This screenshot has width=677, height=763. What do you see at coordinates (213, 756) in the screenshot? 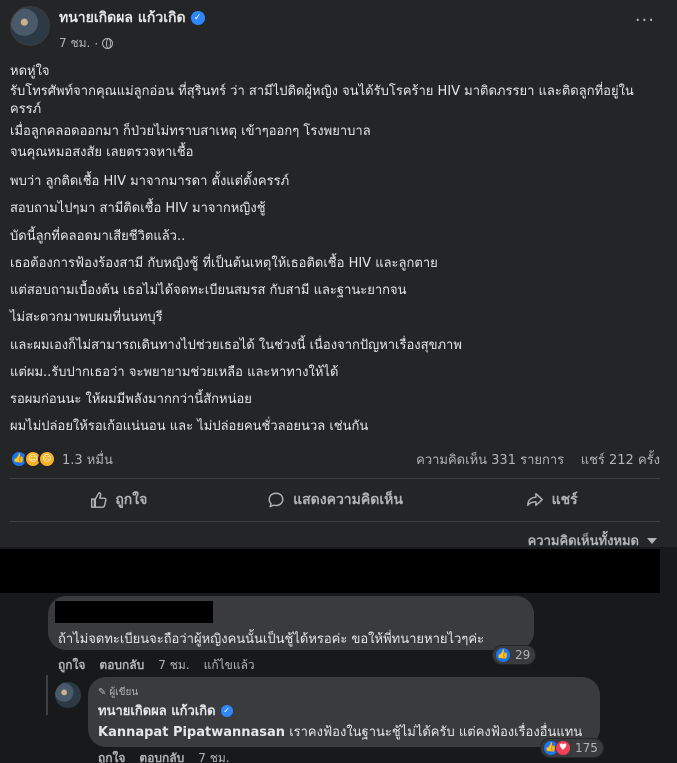
I see `reply-time: 7 ชม.` at bounding box center [213, 756].